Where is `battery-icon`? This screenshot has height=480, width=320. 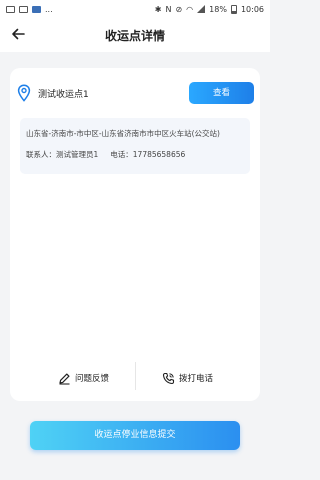 battery-icon is located at coordinates (233, 9).